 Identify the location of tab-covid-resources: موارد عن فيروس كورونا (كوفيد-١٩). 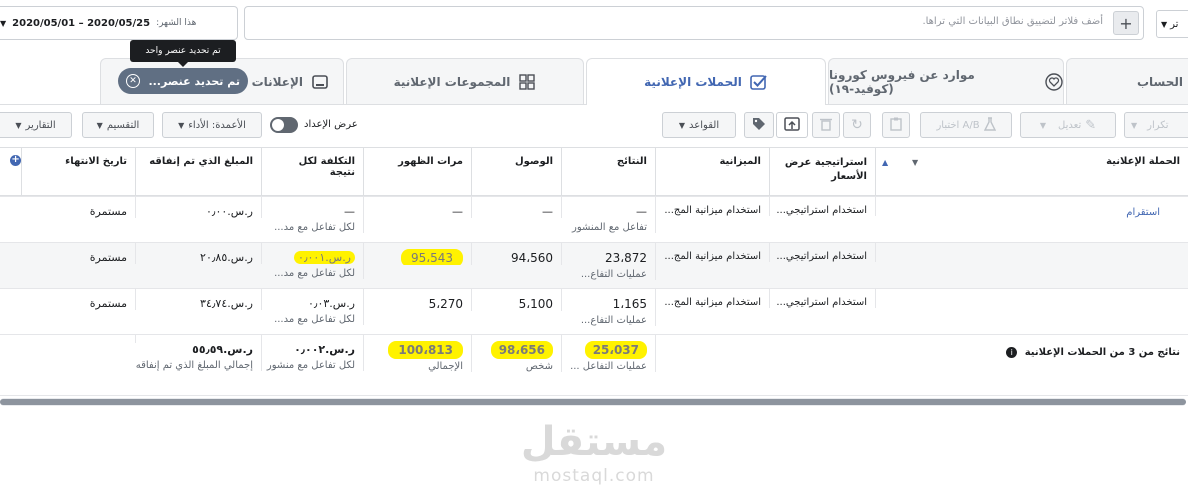
(946, 81).